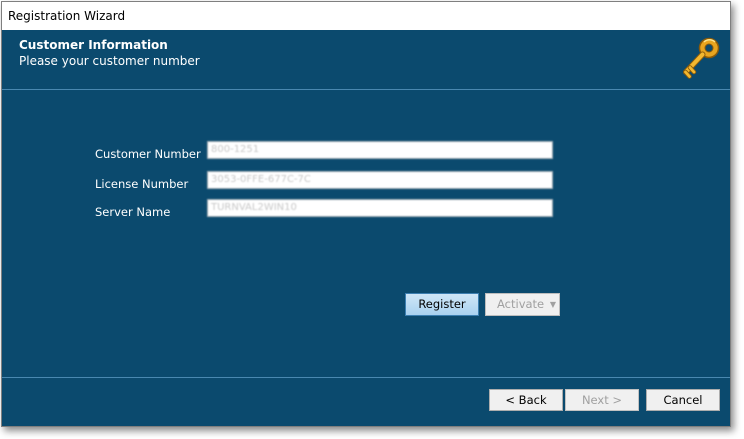 This screenshot has width=744, height=439. I want to click on chevron-down-icon: ▼, so click(552, 304).